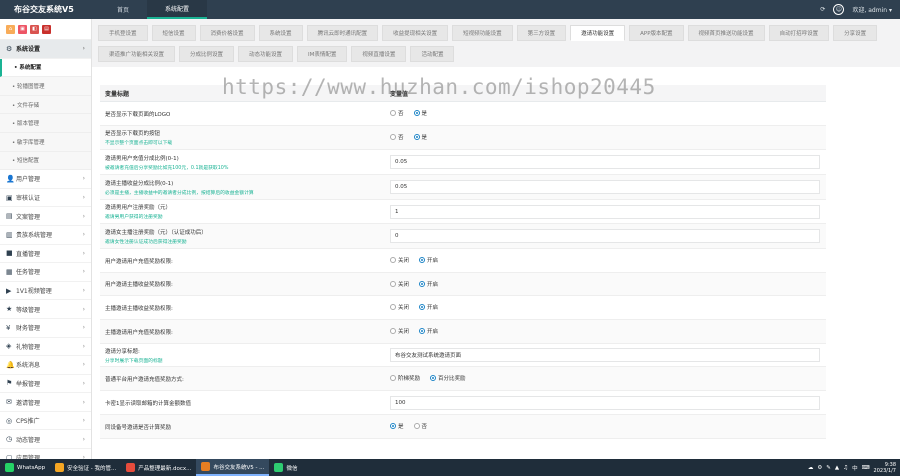 Image resolution: width=900 pixels, height=476 pixels. What do you see at coordinates (799, 33) in the screenshot?
I see `settings-tab: 自动打招呼设置` at bounding box center [799, 33].